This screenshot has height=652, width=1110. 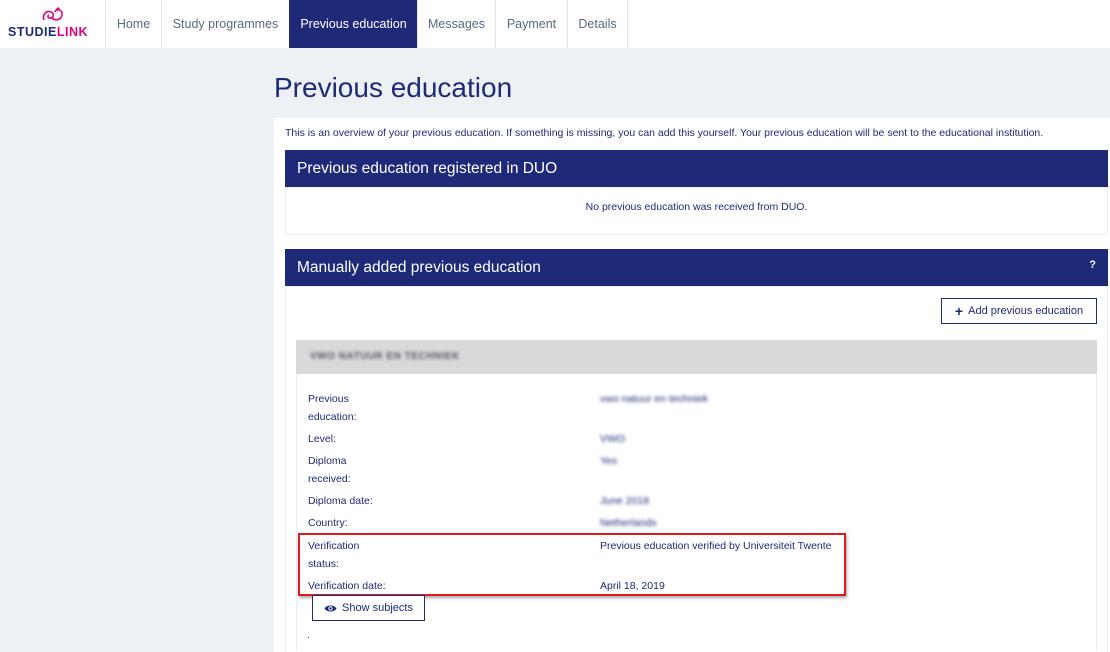 What do you see at coordinates (427, 168) in the screenshot?
I see `duo-panel-title: Previous education registered in DUO` at bounding box center [427, 168].